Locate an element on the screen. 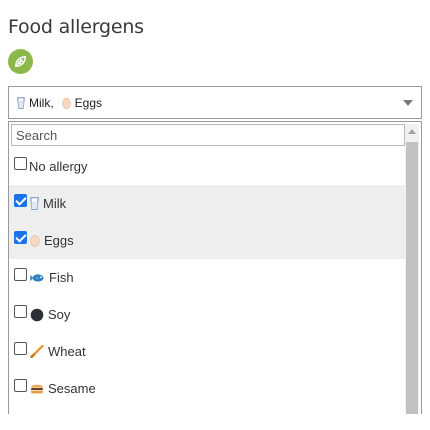 This screenshot has width=430, height=430. option-fish: Fish is located at coordinates (207, 277).